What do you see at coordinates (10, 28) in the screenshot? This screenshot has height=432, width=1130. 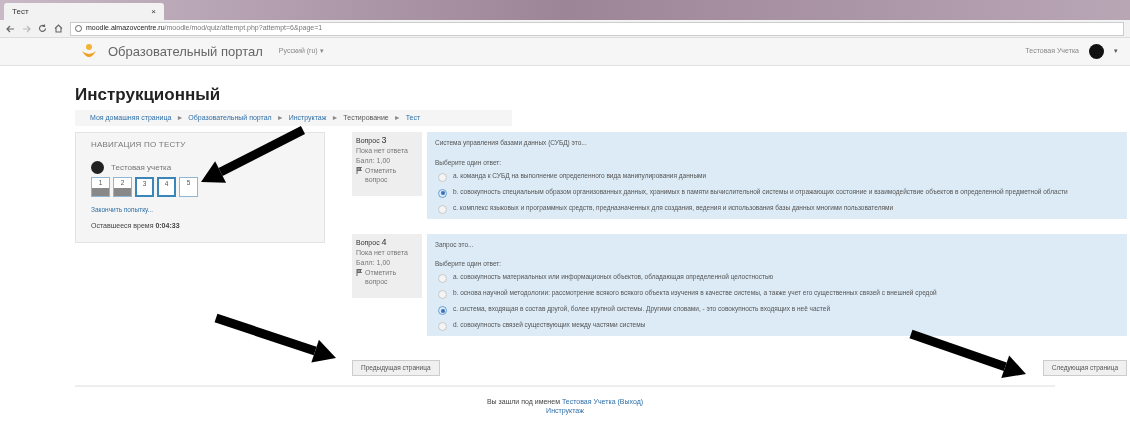 I see `back-icon` at bounding box center [10, 28].